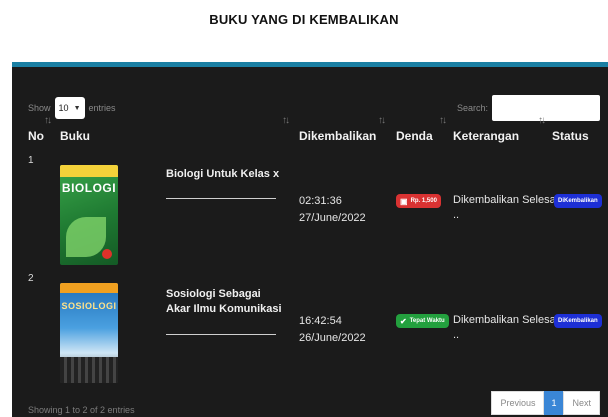  I want to click on search-input, so click(546, 108).